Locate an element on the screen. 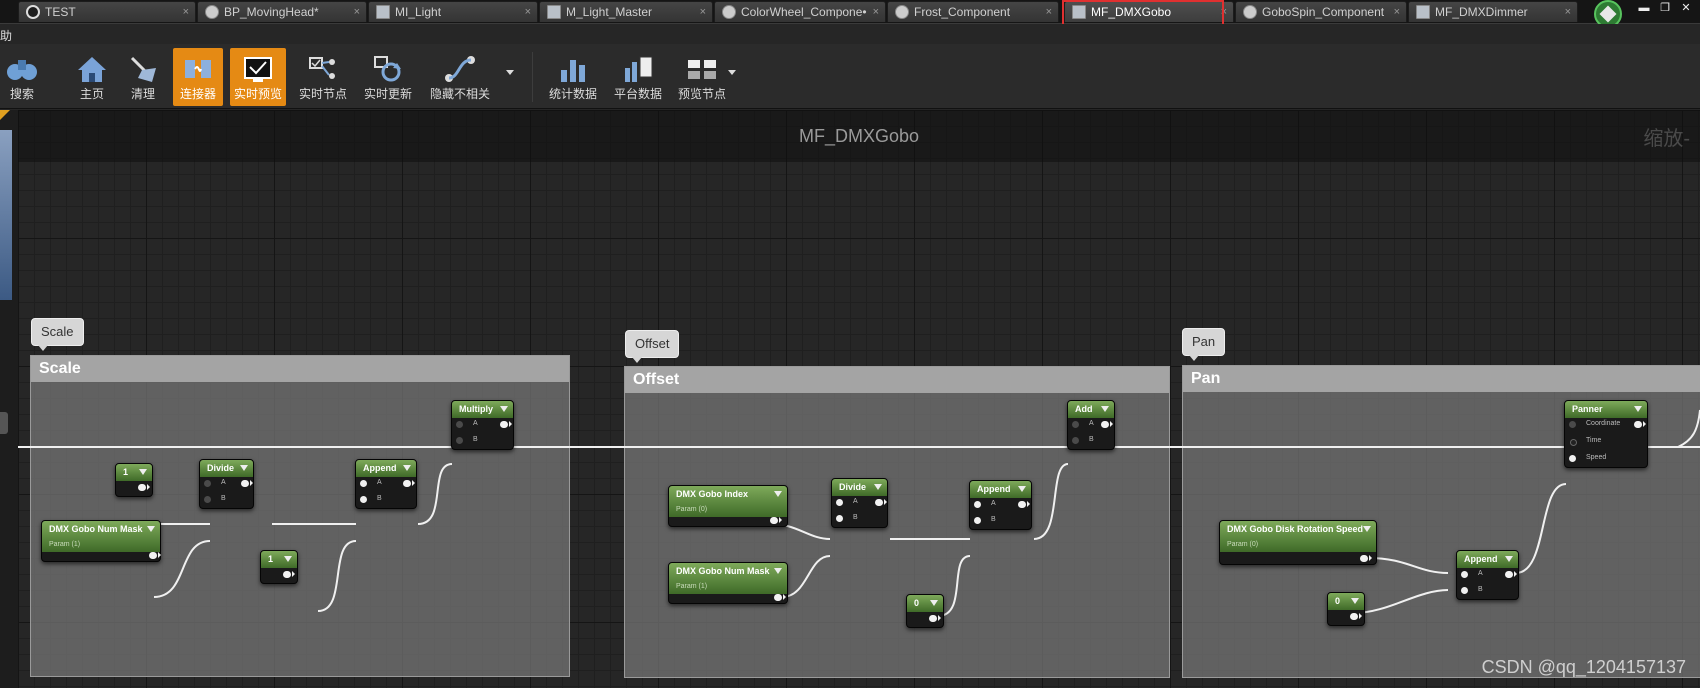 The height and width of the screenshot is (688, 1700). panner-node: Panner Coordinate Time Speed is located at coordinates (1606, 434).